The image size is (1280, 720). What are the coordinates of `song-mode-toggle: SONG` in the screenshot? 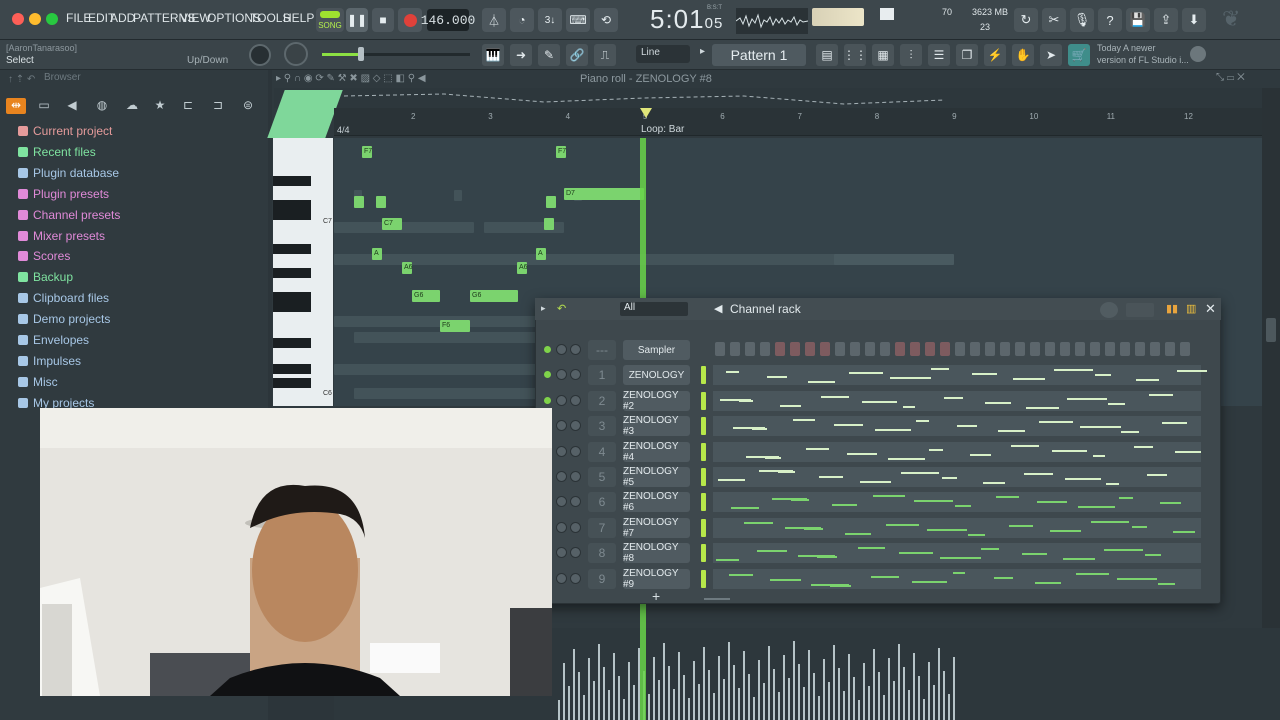 It's located at (330, 20).